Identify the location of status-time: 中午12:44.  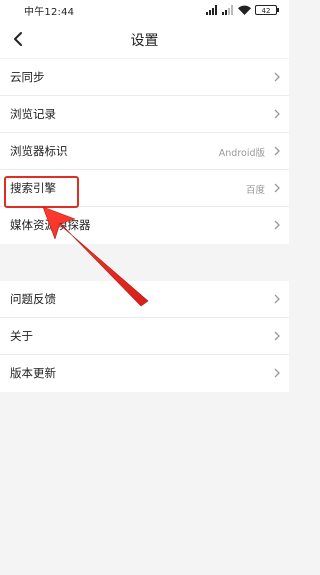
(49, 12).